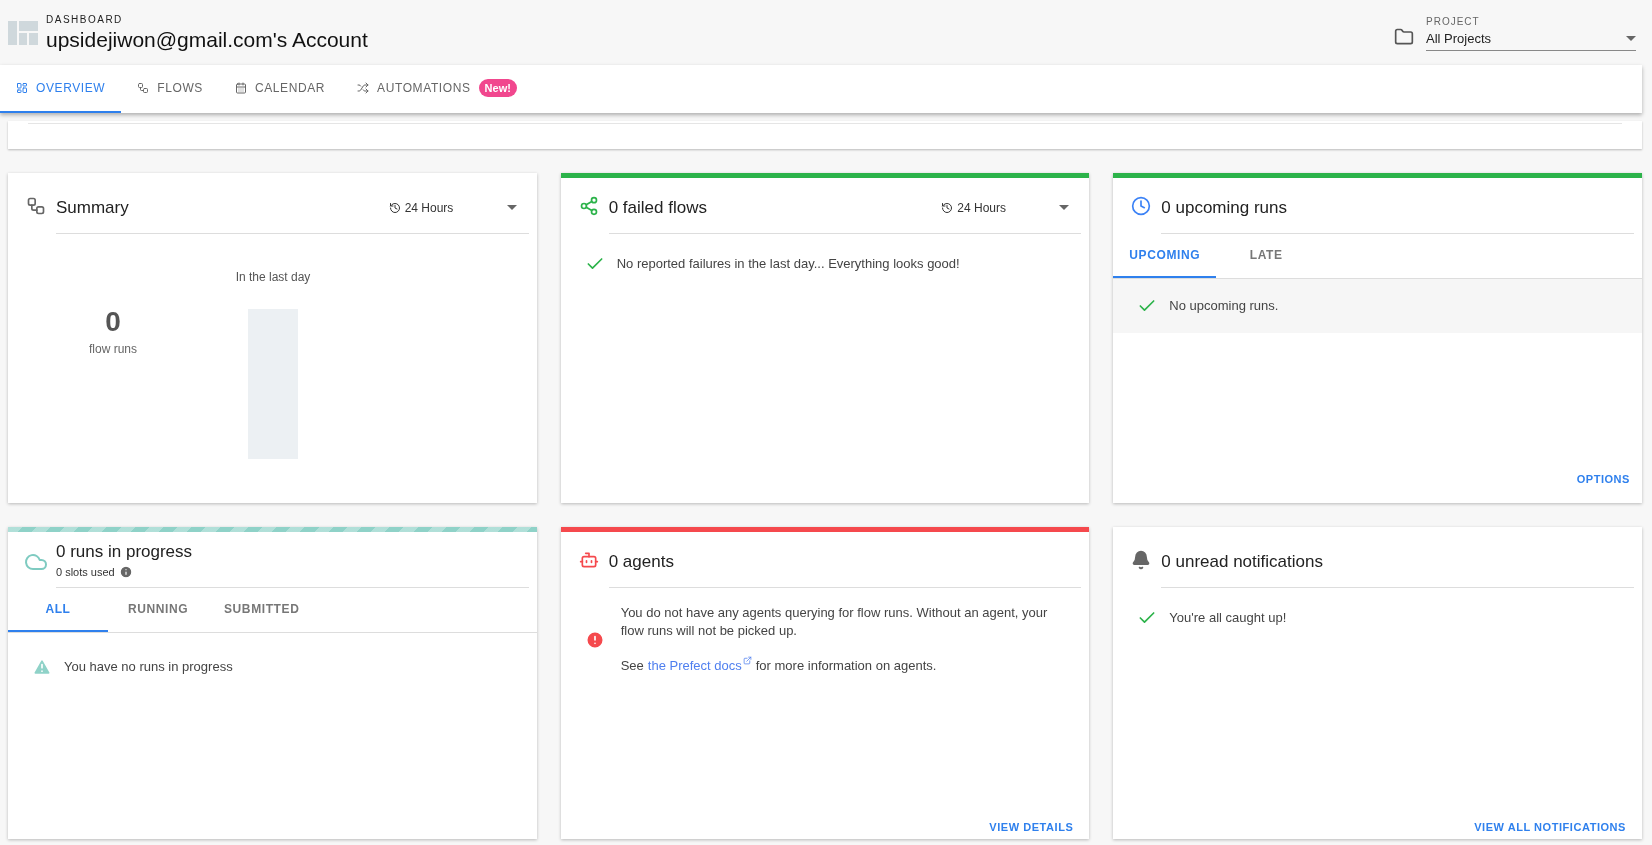  I want to click on card-title: 0 runs in progress, so click(124, 551).